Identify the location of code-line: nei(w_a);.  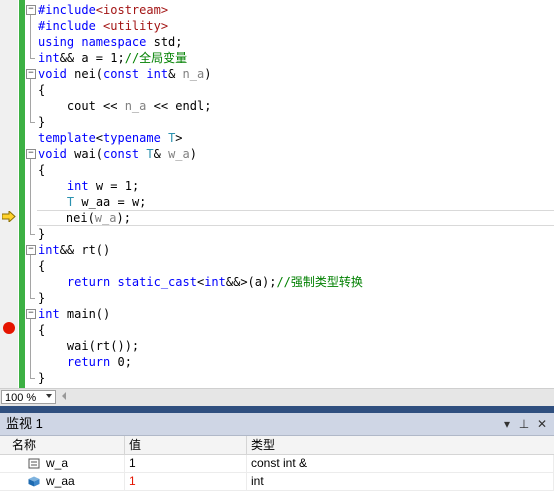
(295, 218).